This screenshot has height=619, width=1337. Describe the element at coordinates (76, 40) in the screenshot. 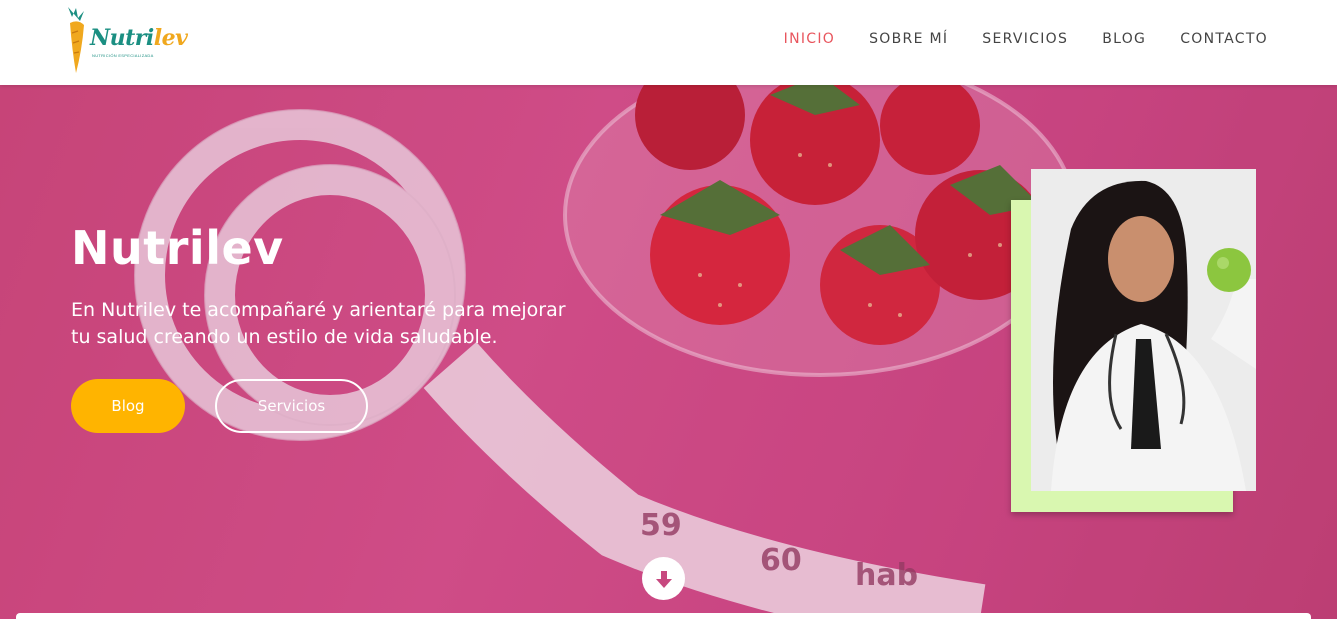

I see `carrot-icon` at that location.